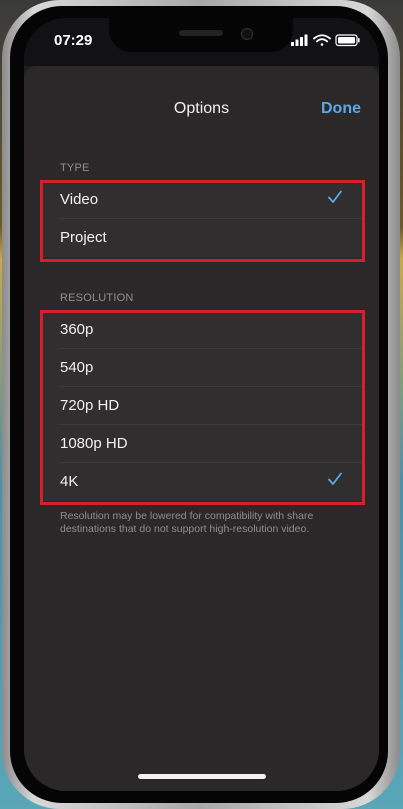 This screenshot has width=403, height=809. Describe the element at coordinates (347, 40) in the screenshot. I see `battery-icon` at that location.